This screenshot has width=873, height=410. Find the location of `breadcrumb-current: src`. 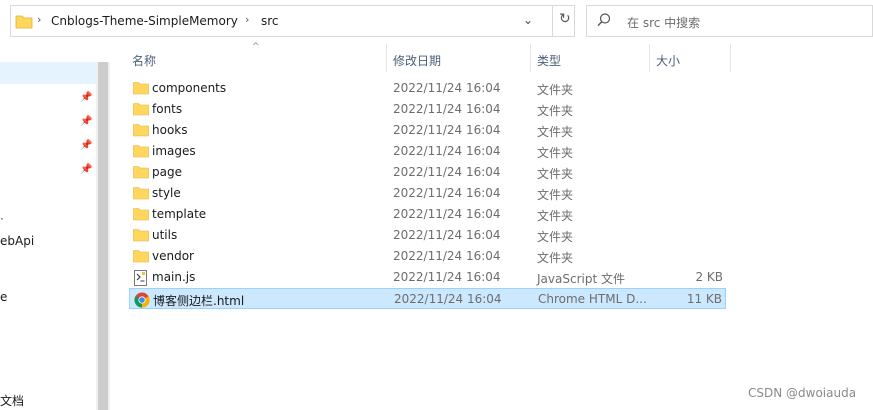

breadcrumb-current: src is located at coordinates (270, 21).